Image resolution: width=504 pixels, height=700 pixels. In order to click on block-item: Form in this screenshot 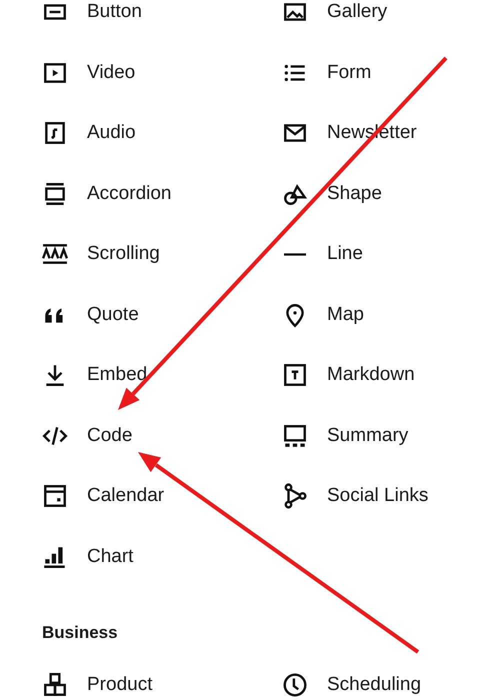, I will do `click(393, 72)`.